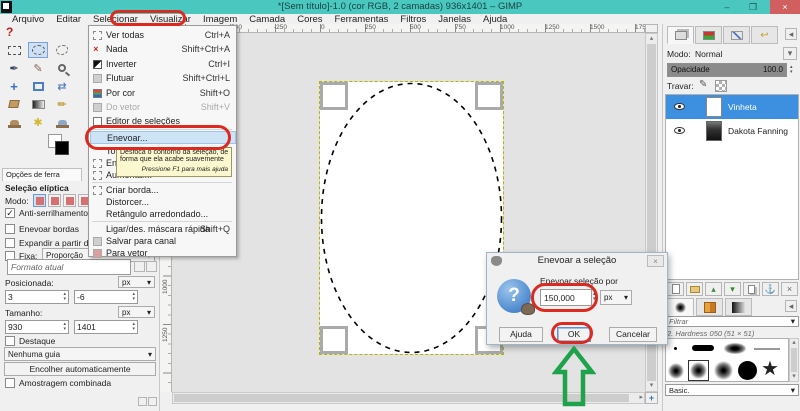  I want to click on landscape-orientation-button, so click(151, 266).